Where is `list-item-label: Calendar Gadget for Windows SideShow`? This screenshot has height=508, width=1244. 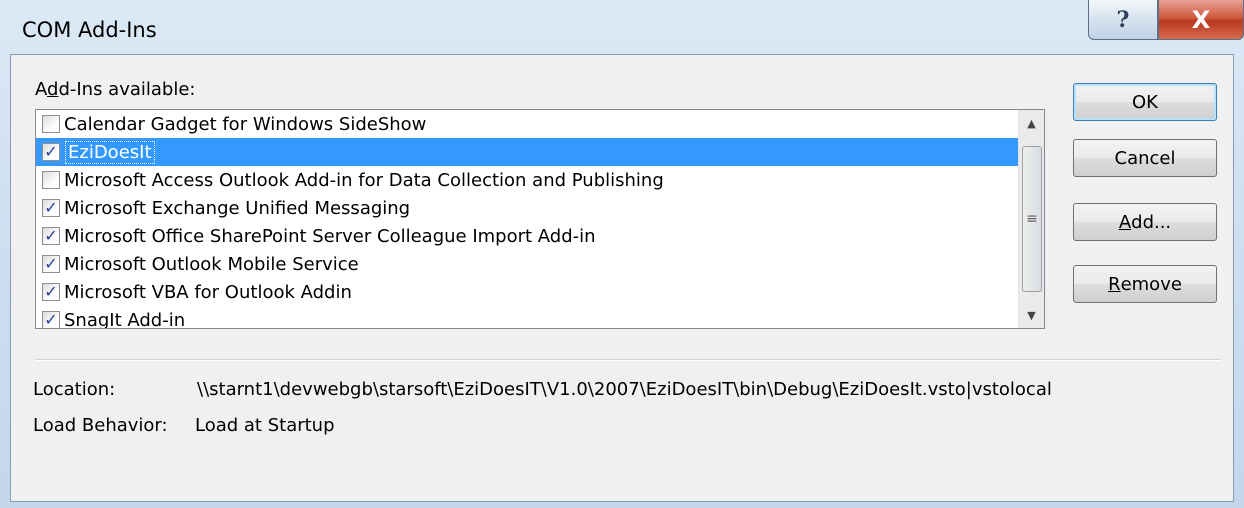 list-item-label: Calendar Gadget for Windows SideShow is located at coordinates (245, 124).